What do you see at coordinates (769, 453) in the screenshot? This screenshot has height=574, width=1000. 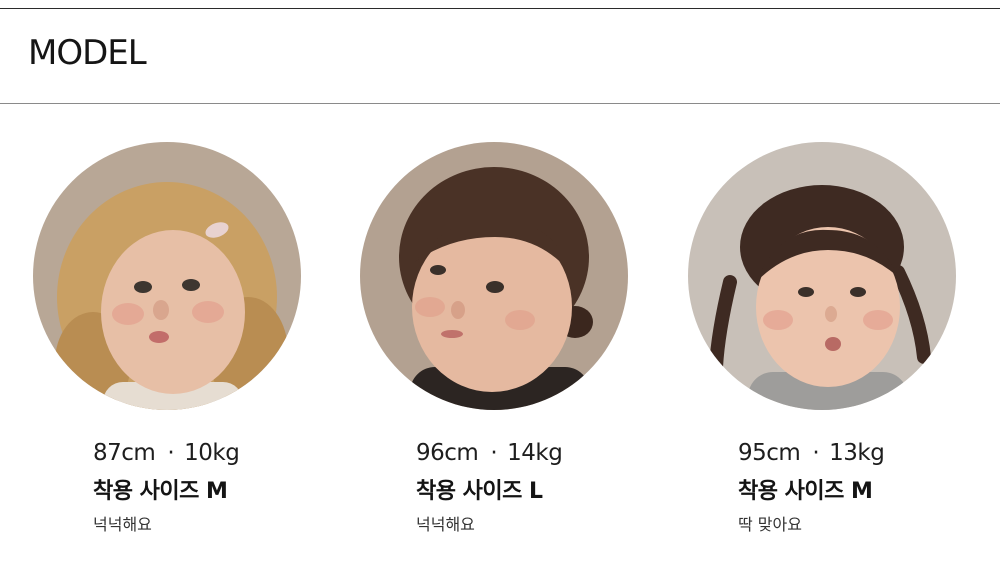 I see `height-value: 95cm` at bounding box center [769, 453].